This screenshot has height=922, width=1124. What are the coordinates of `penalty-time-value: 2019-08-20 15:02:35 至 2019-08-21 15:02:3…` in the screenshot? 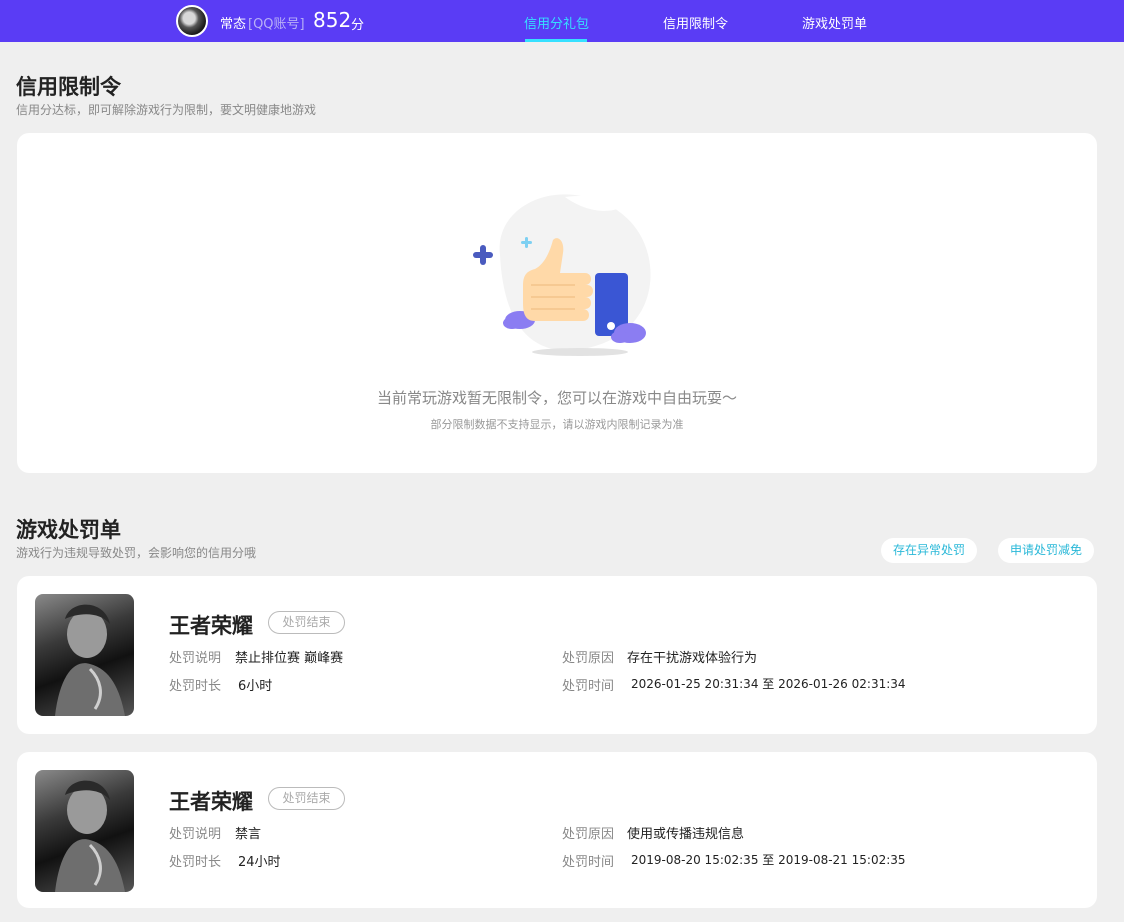 It's located at (768, 860).